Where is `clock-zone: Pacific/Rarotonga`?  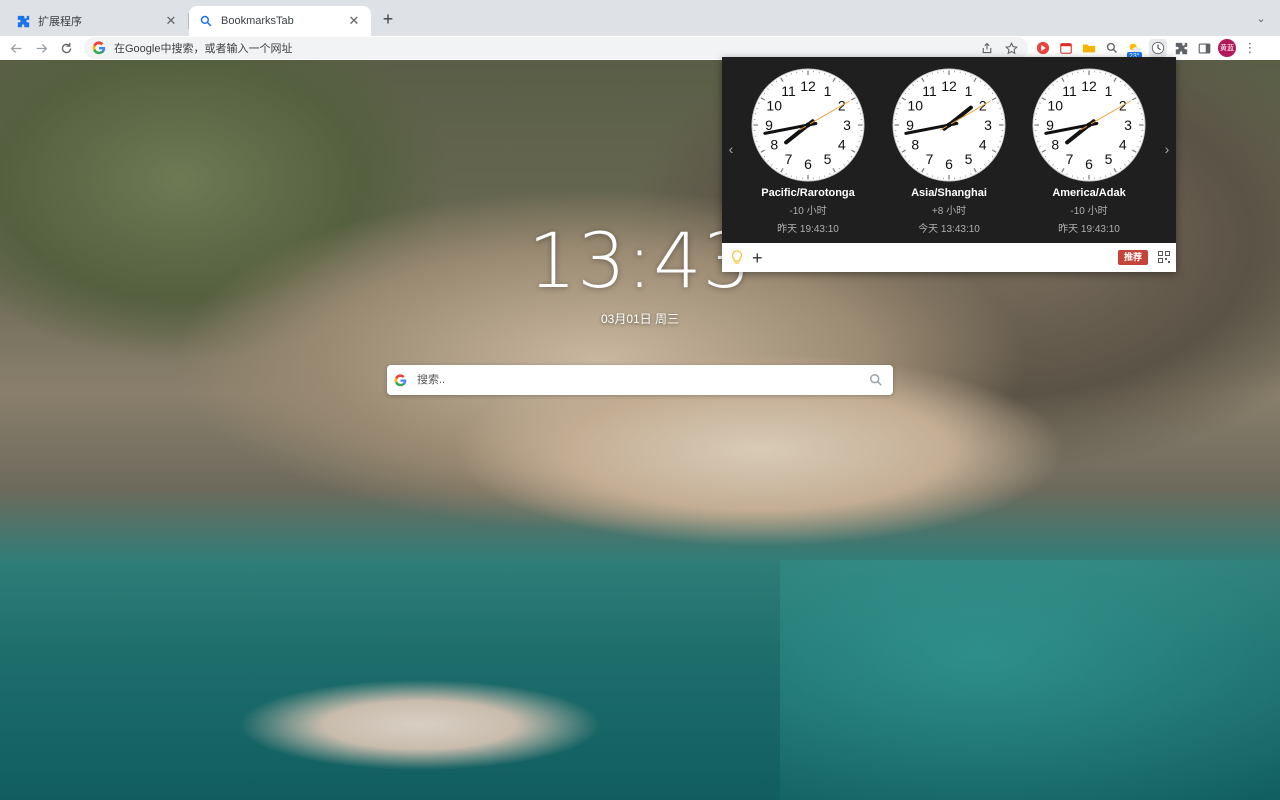 clock-zone: Pacific/Rarotonga is located at coordinates (808, 193).